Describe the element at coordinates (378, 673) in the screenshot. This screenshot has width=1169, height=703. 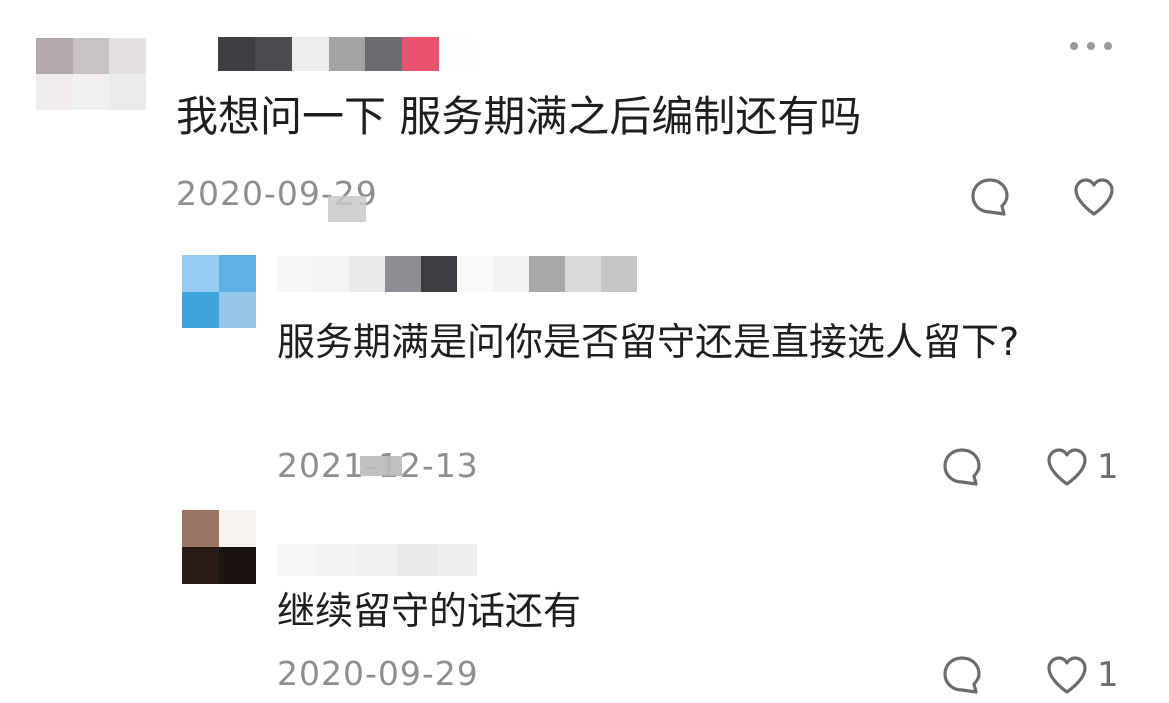
I see `reply-date: 2020-09-29` at that location.